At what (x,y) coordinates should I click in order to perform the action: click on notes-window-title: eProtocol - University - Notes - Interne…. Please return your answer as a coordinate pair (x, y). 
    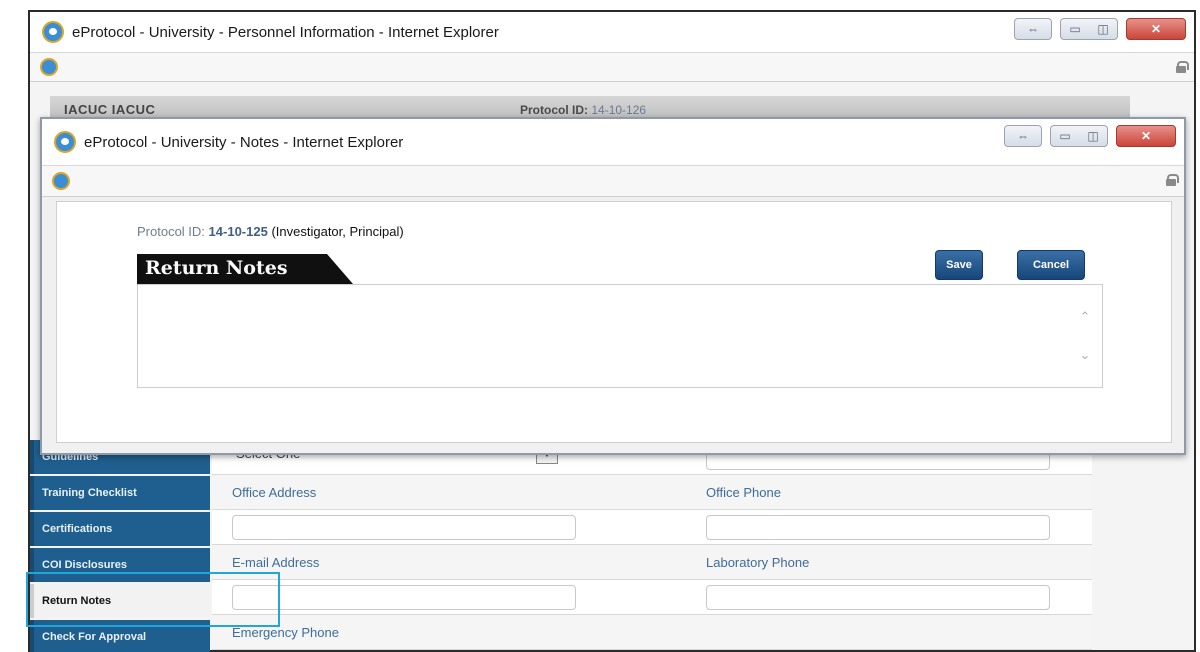
    Looking at the image, I should click on (244, 142).